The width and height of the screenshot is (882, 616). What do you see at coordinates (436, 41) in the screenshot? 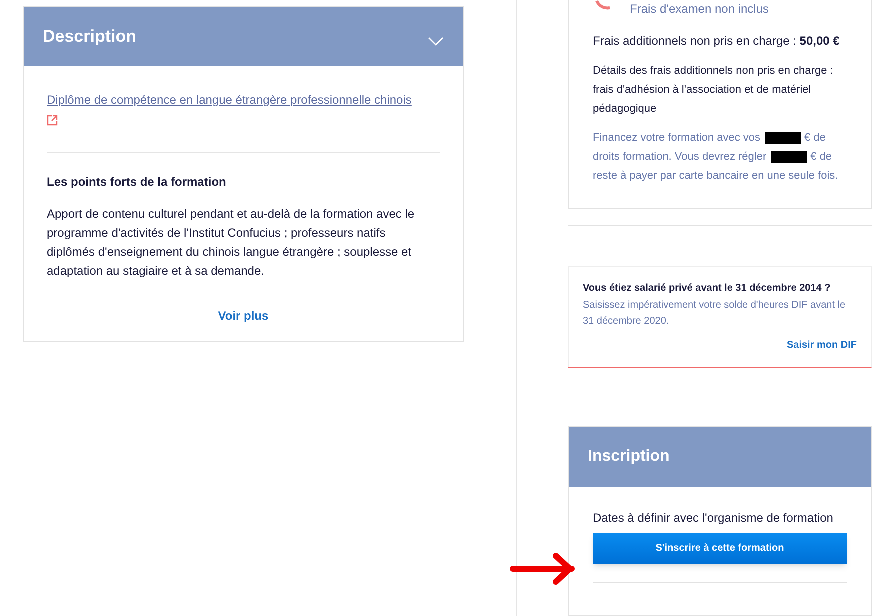
I see `chevron-icon` at bounding box center [436, 41].